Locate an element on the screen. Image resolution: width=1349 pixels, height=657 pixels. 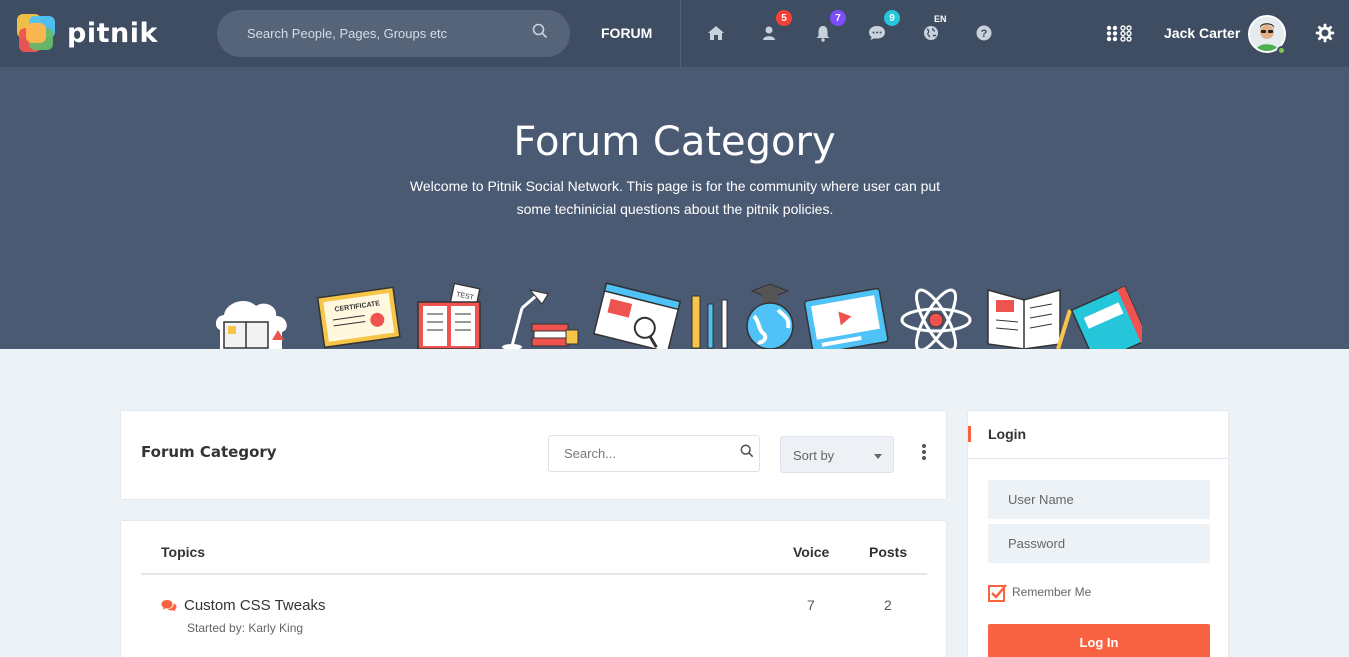
remember-me-label: Remember Me is located at coordinates (1052, 592).